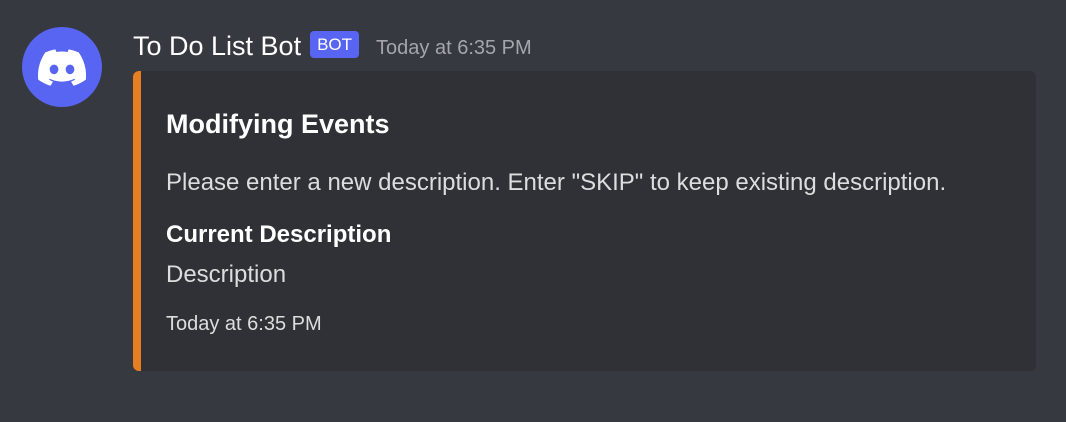 This screenshot has width=1066, height=422. I want to click on embed-footer-timestamp: Today at 6:35 PM, so click(244, 324).